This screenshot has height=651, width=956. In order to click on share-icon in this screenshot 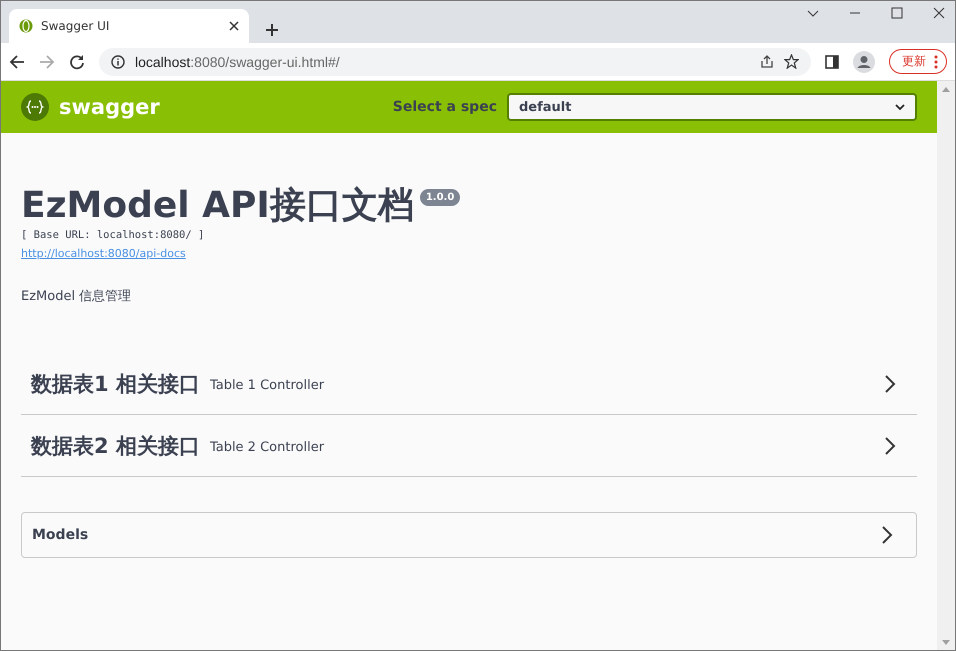, I will do `click(767, 61)`.